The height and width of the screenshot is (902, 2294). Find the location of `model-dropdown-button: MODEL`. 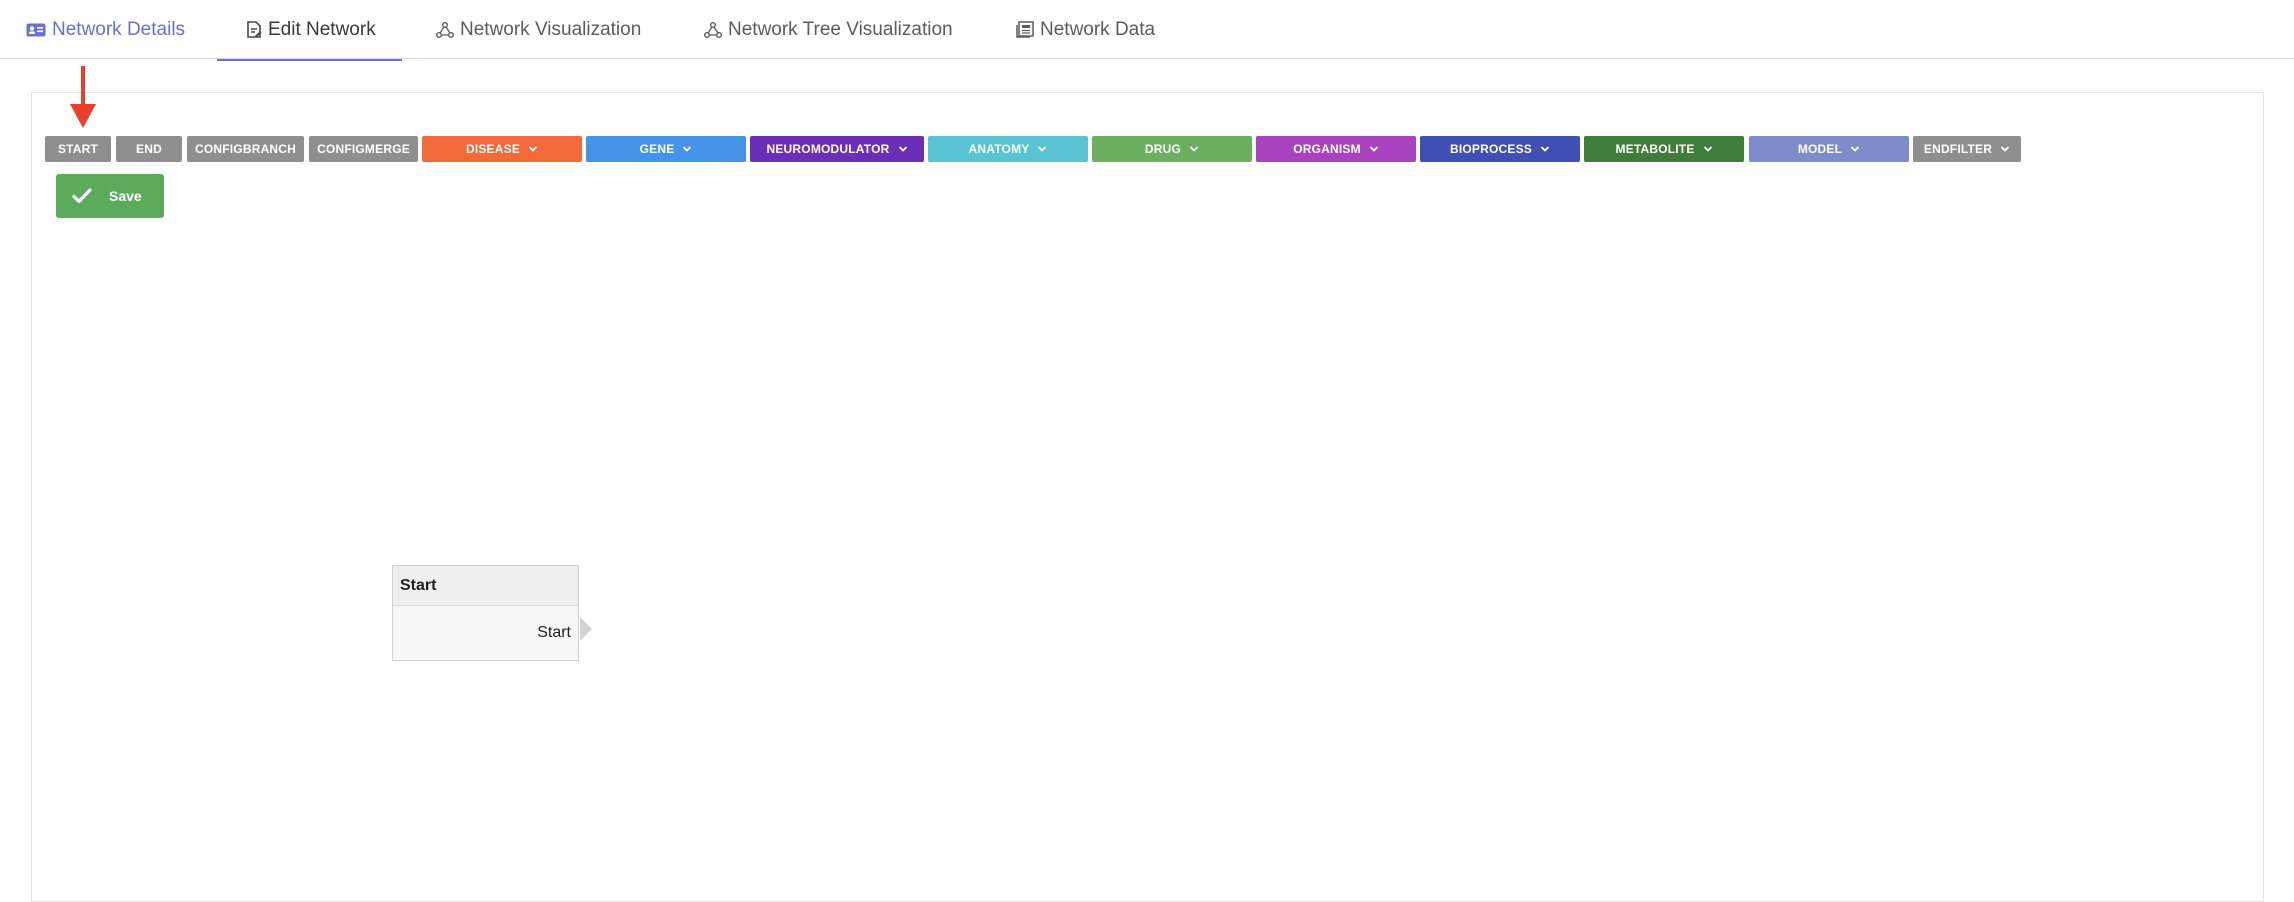

model-dropdown-button: MODEL is located at coordinates (1829, 149).